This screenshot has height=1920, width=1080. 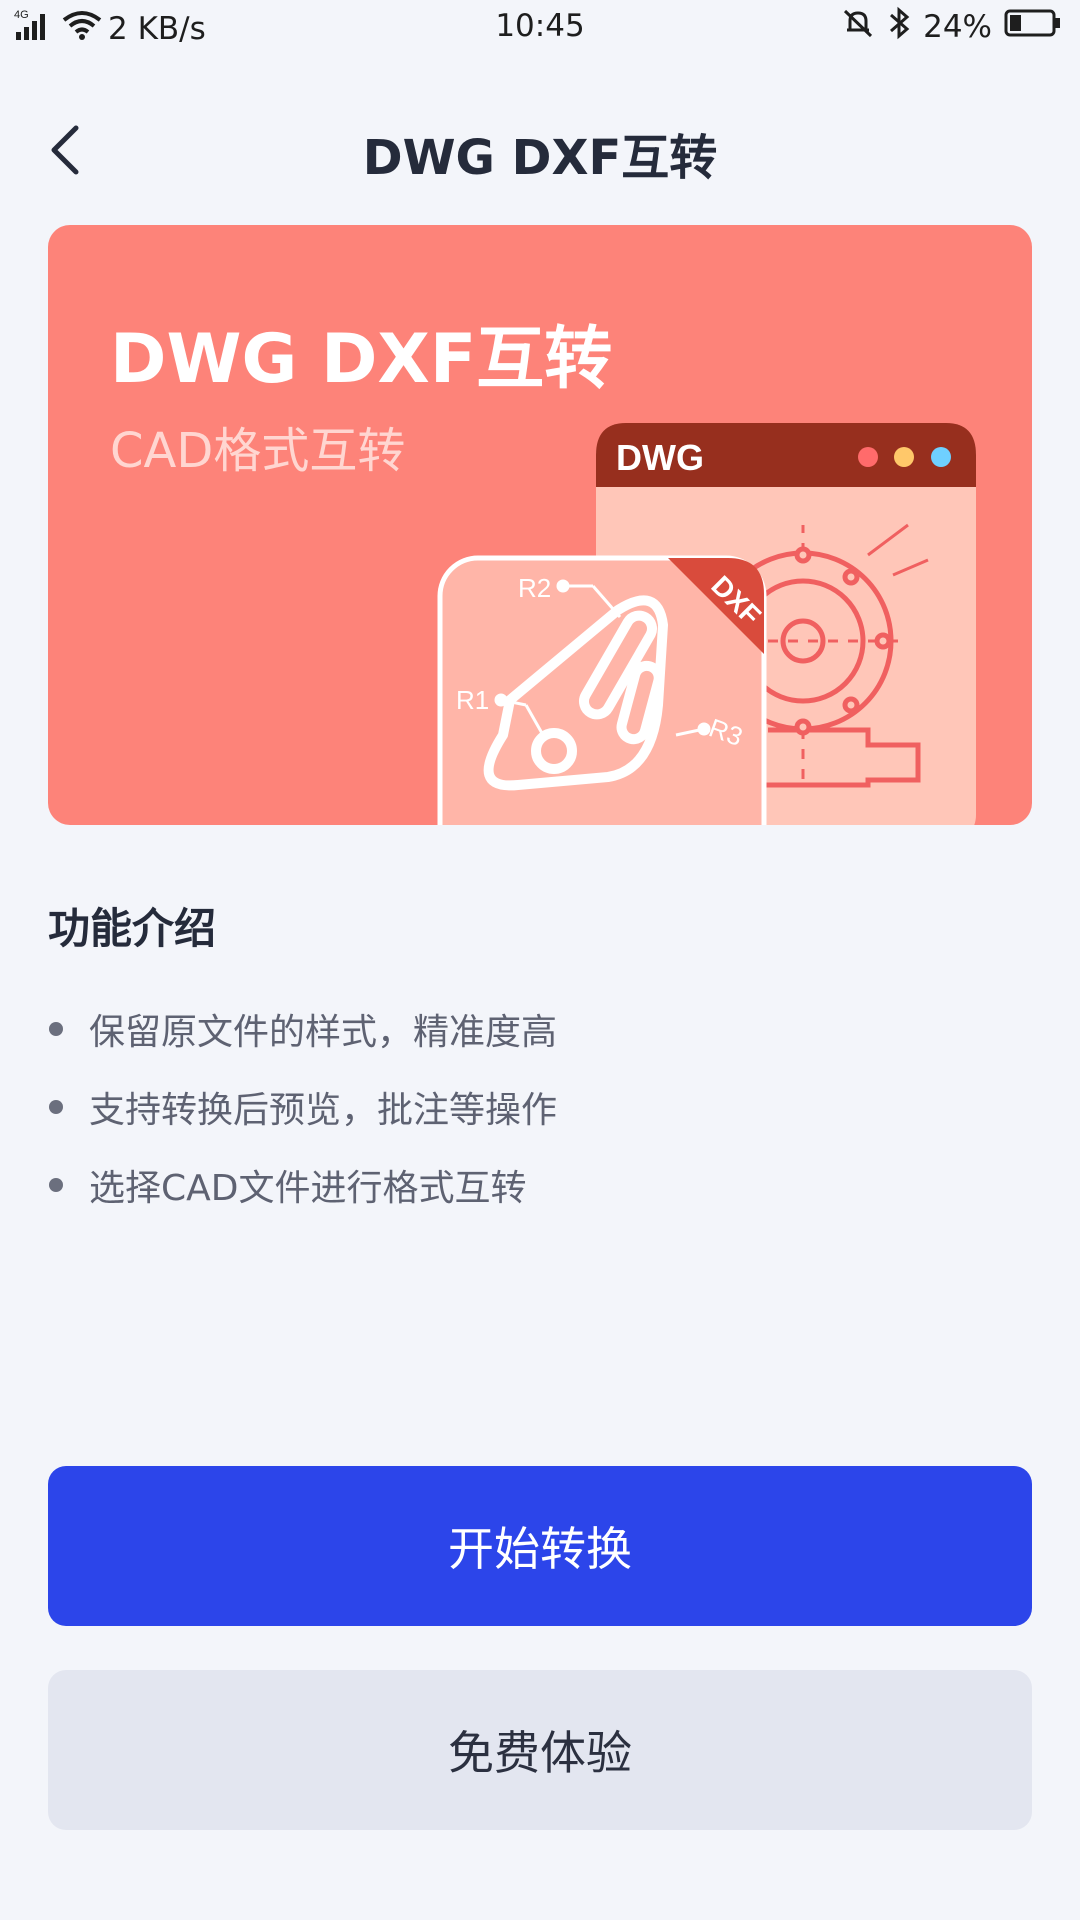 I want to click on feature-item: 选择CAD文件进行格式互转, so click(x=302, y=1185).